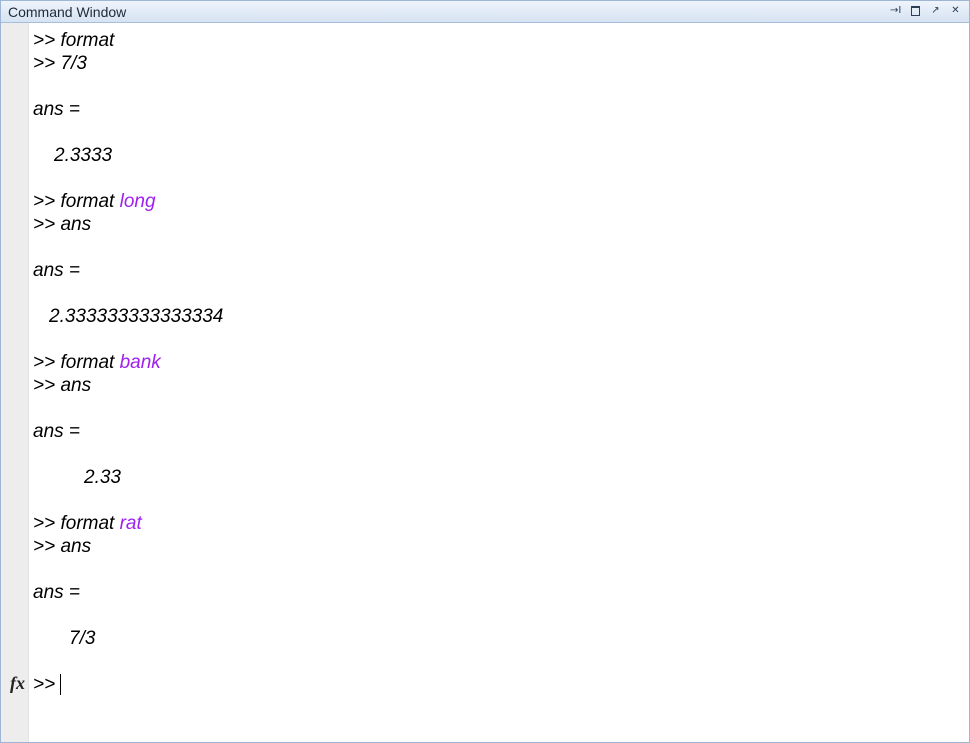 This screenshot has height=743, width=970. What do you see at coordinates (935, 10) in the screenshot?
I see `popout-icon: ↗` at bounding box center [935, 10].